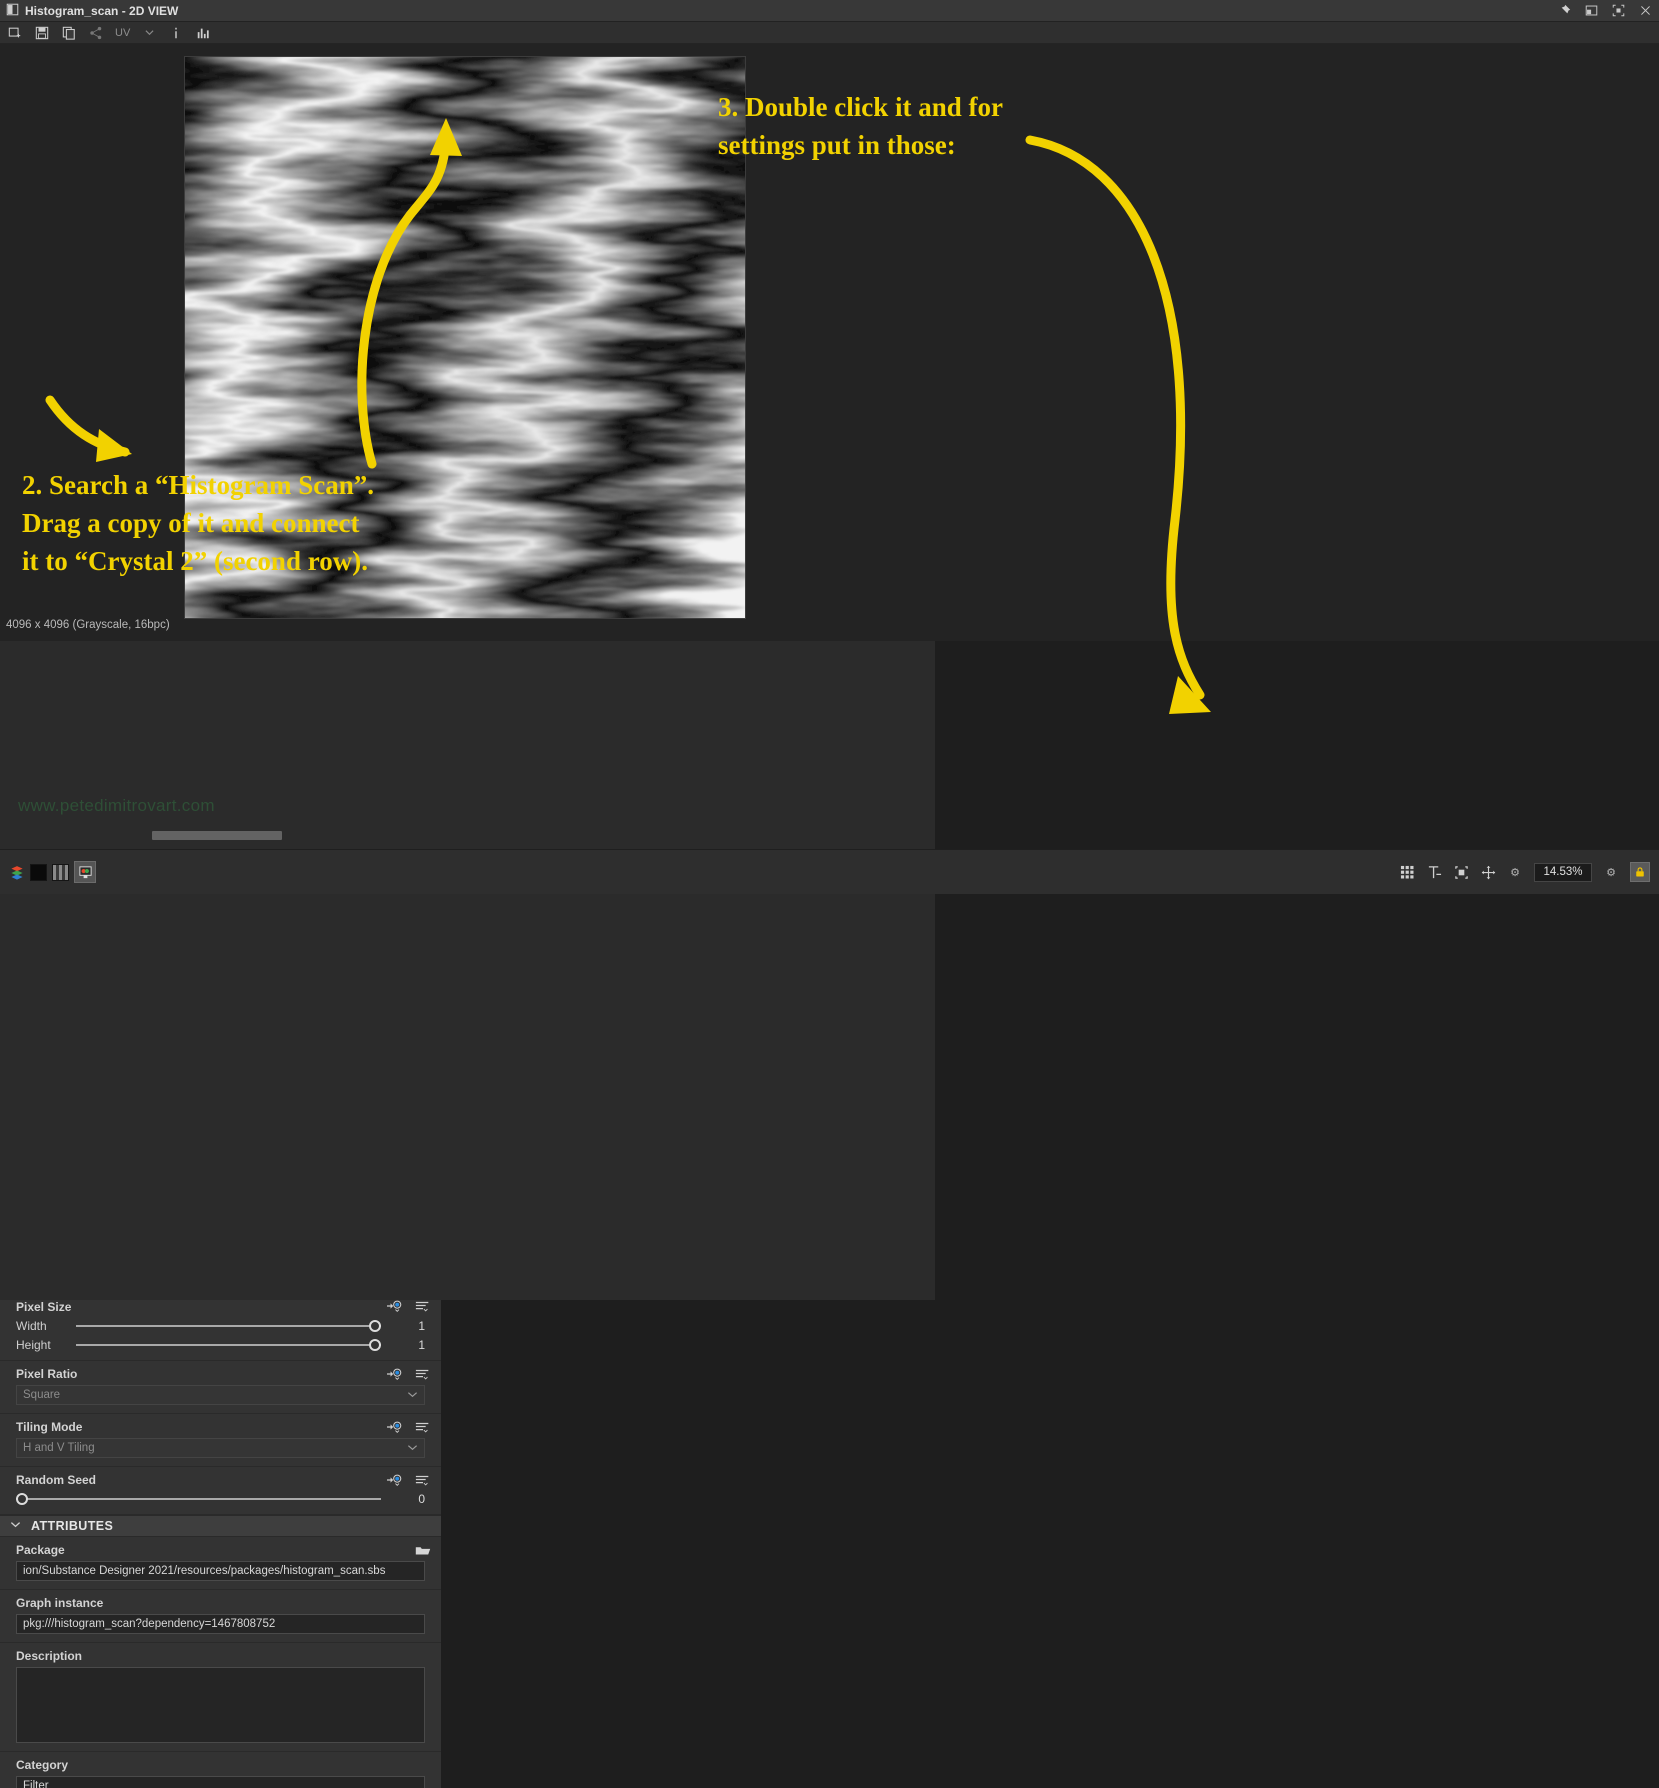 The image size is (1659, 1788). I want to click on random-seed-label: Random Seed, so click(56, 1480).